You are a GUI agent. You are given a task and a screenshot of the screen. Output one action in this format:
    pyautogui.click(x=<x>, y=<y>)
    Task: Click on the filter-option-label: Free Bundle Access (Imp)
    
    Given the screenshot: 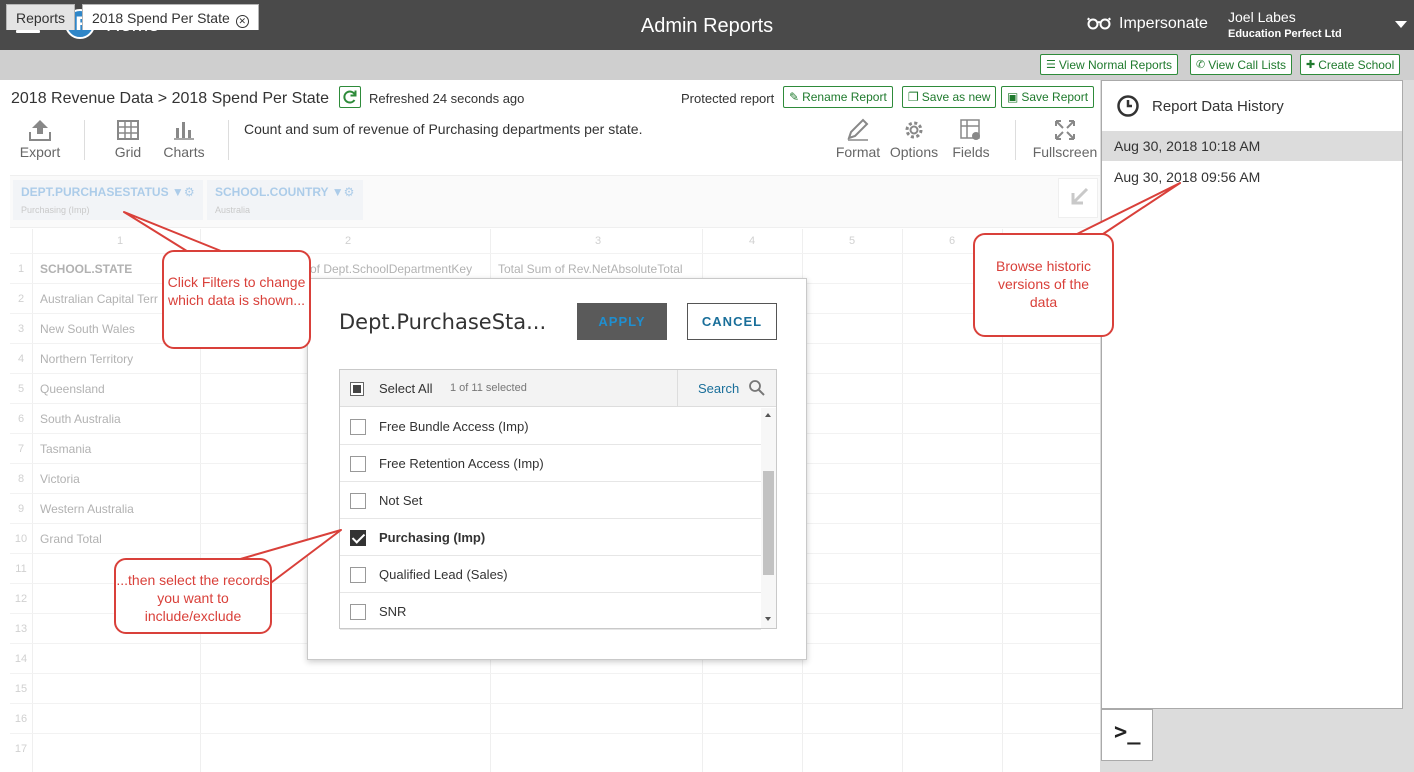 What is the action you would take?
    pyautogui.click(x=454, y=426)
    